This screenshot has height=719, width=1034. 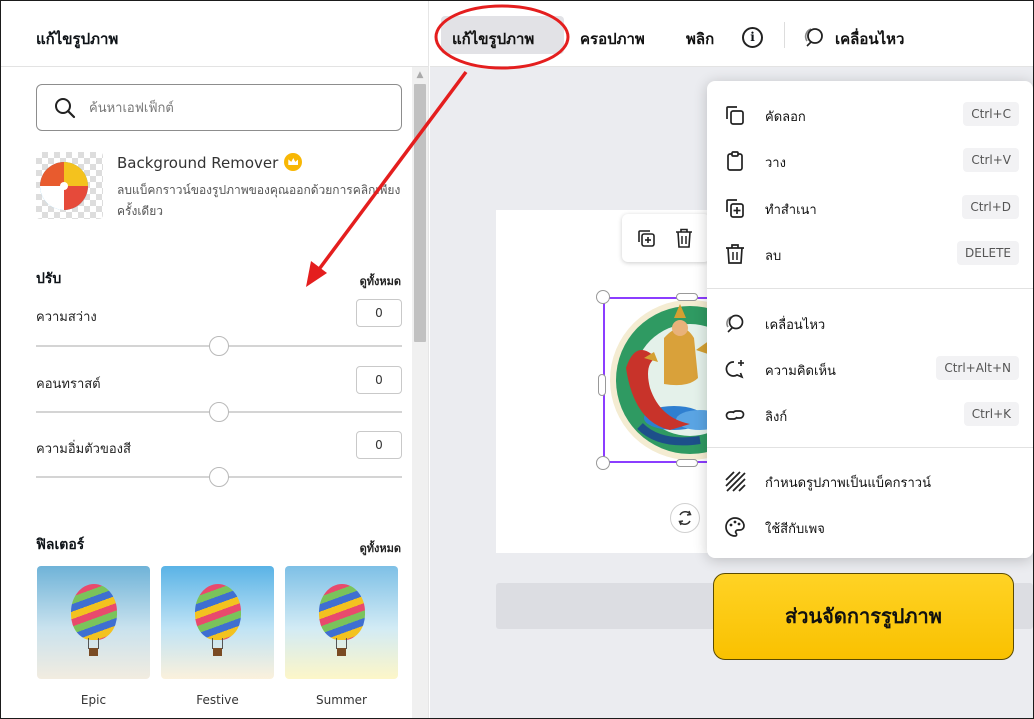 I want to click on filters-see-all-link: ดูทั้งหมด, so click(x=380, y=548).